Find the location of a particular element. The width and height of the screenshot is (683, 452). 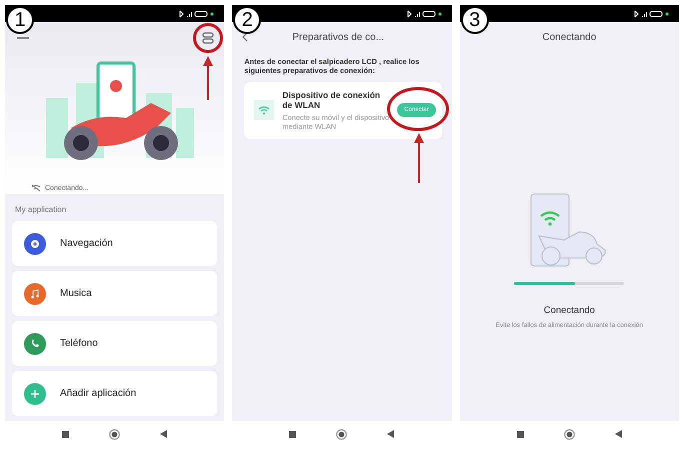

app-item: Navegación is located at coordinates (115, 243).